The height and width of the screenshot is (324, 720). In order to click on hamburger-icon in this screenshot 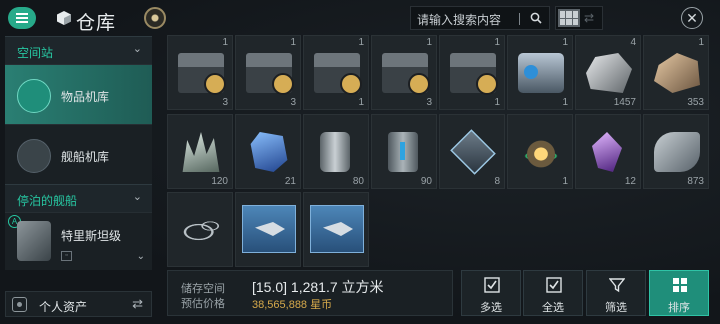, I will do `click(22, 18)`.